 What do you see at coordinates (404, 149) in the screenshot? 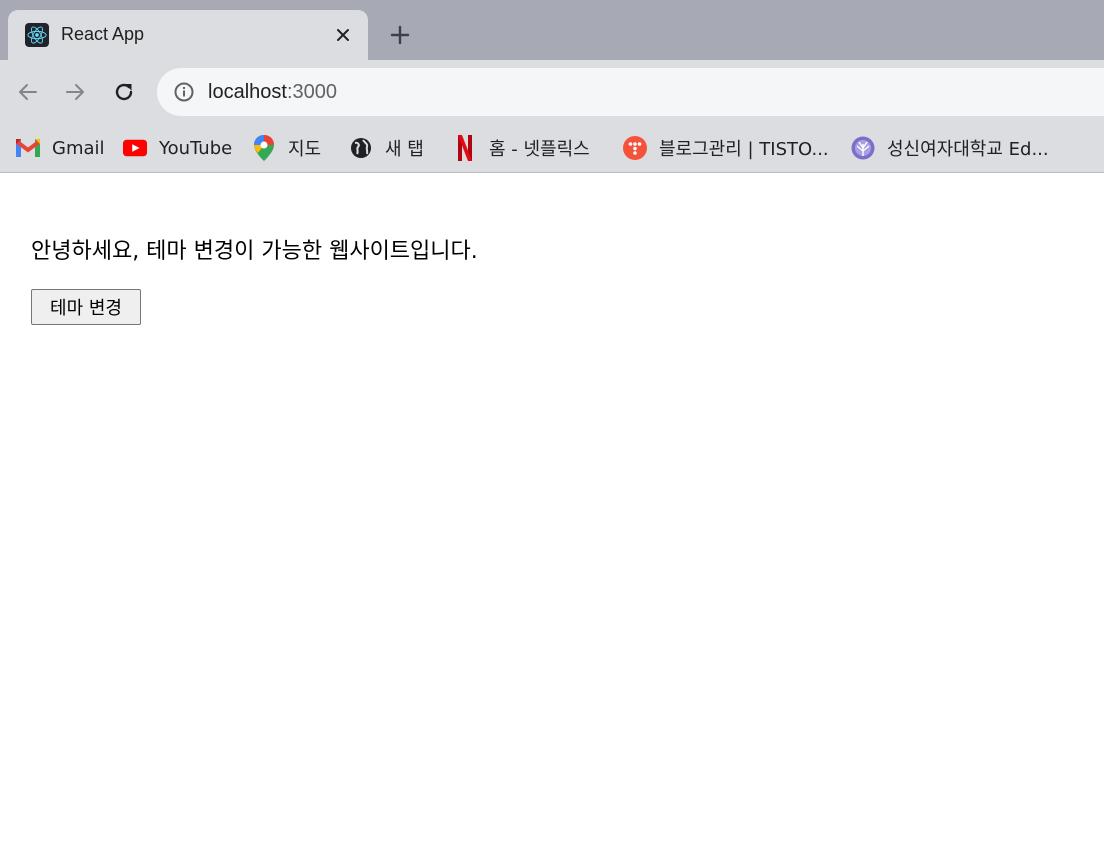
I see `bookmark-label: 새 탭` at bounding box center [404, 149].